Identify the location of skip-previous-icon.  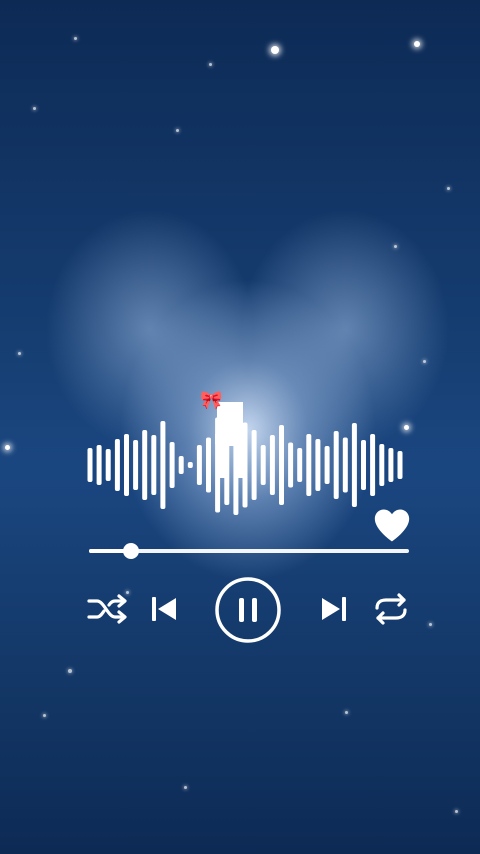
(164, 609).